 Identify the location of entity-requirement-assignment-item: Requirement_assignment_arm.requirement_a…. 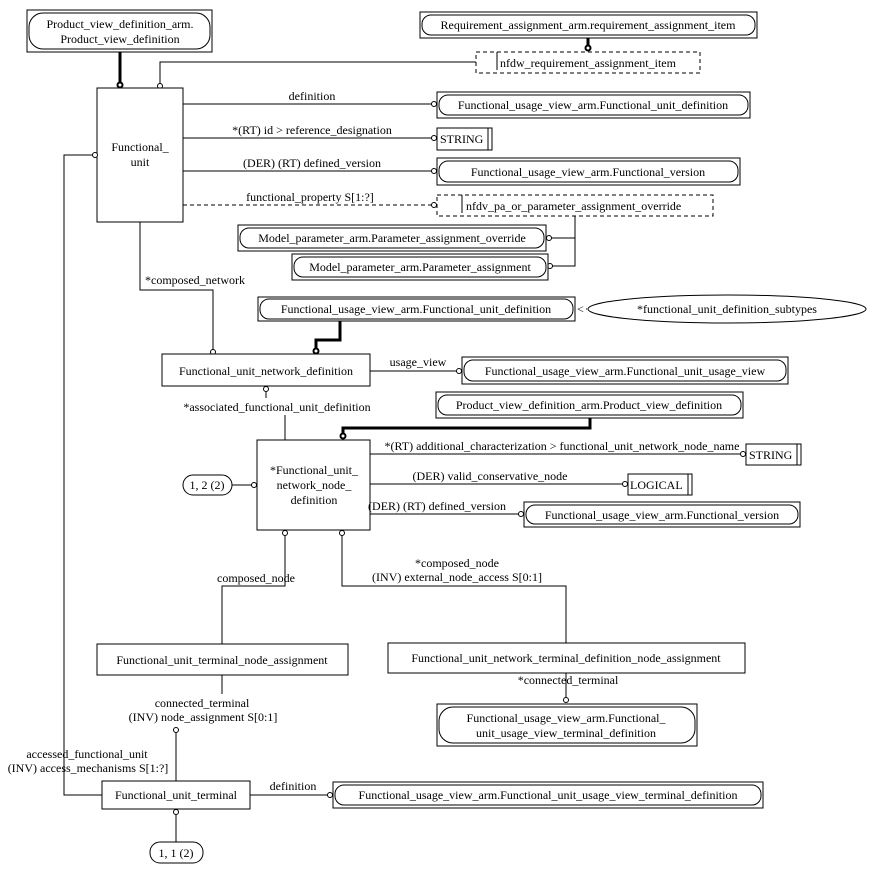
(588, 25).